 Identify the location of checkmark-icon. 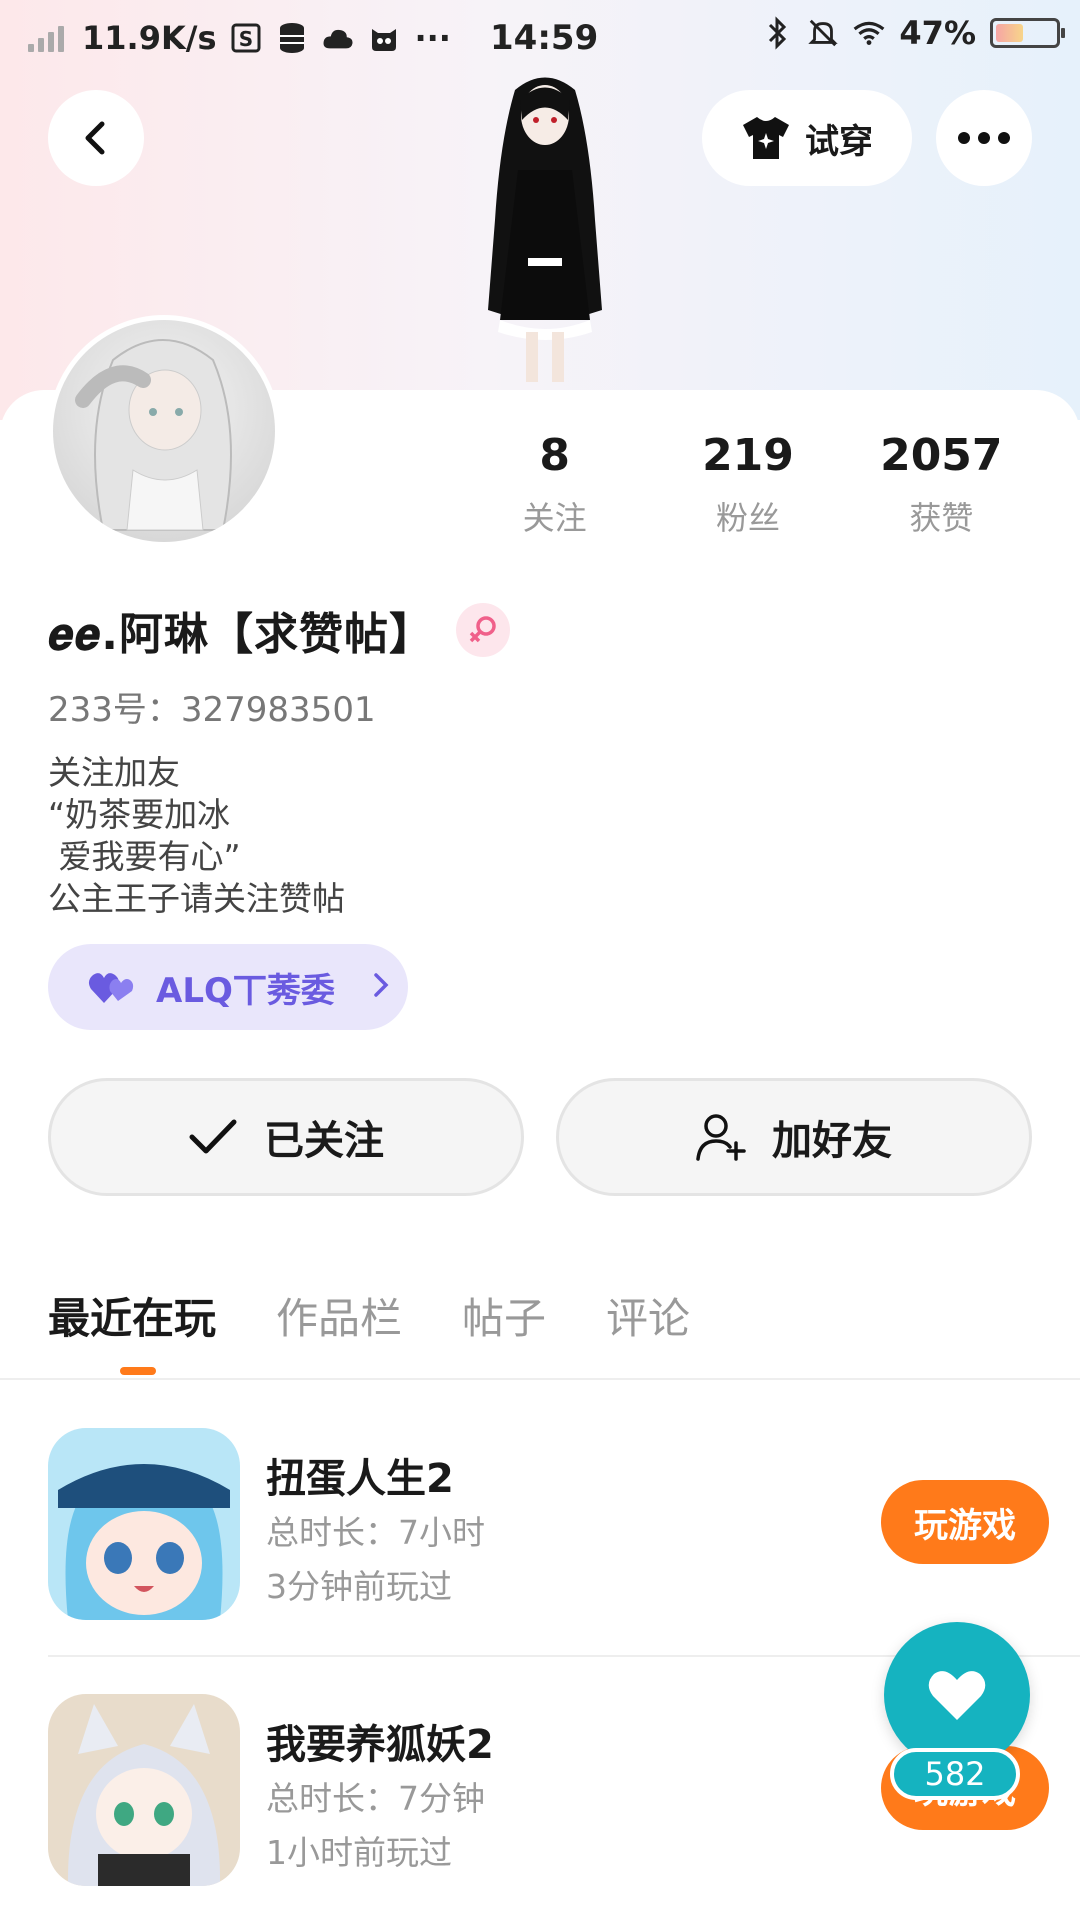
(213, 1136).